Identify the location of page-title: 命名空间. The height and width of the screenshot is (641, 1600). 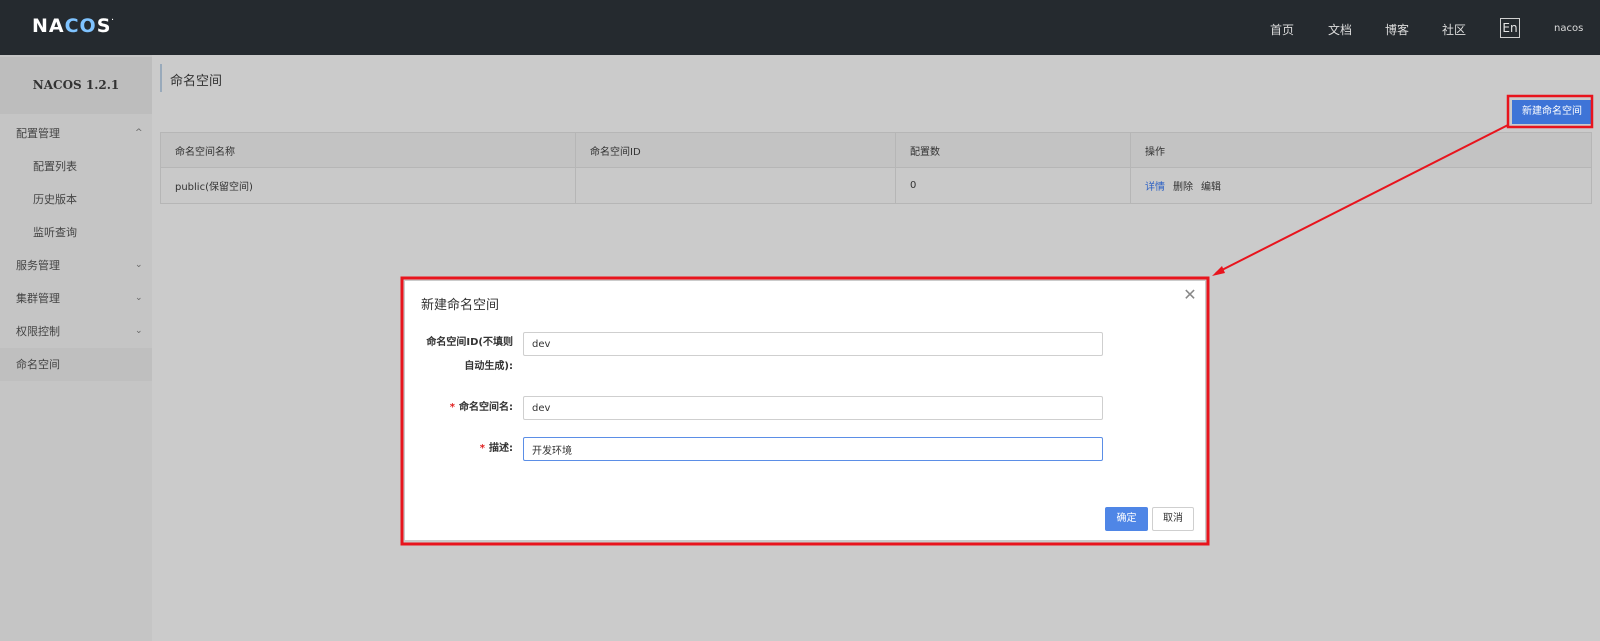
(196, 81).